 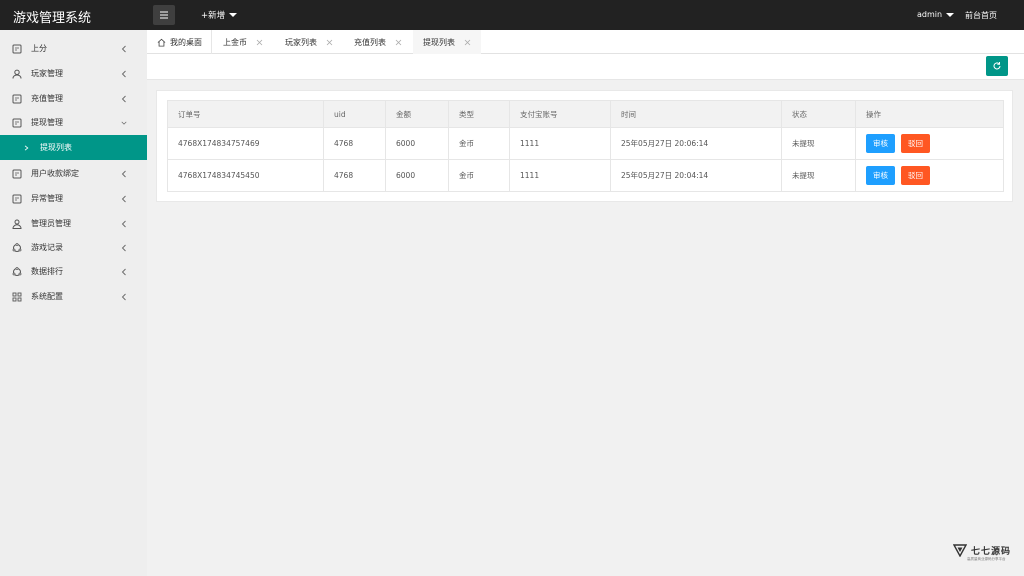 I want to click on watermark-subtext: 高质量商业源码分享平台, so click(x=986, y=559).